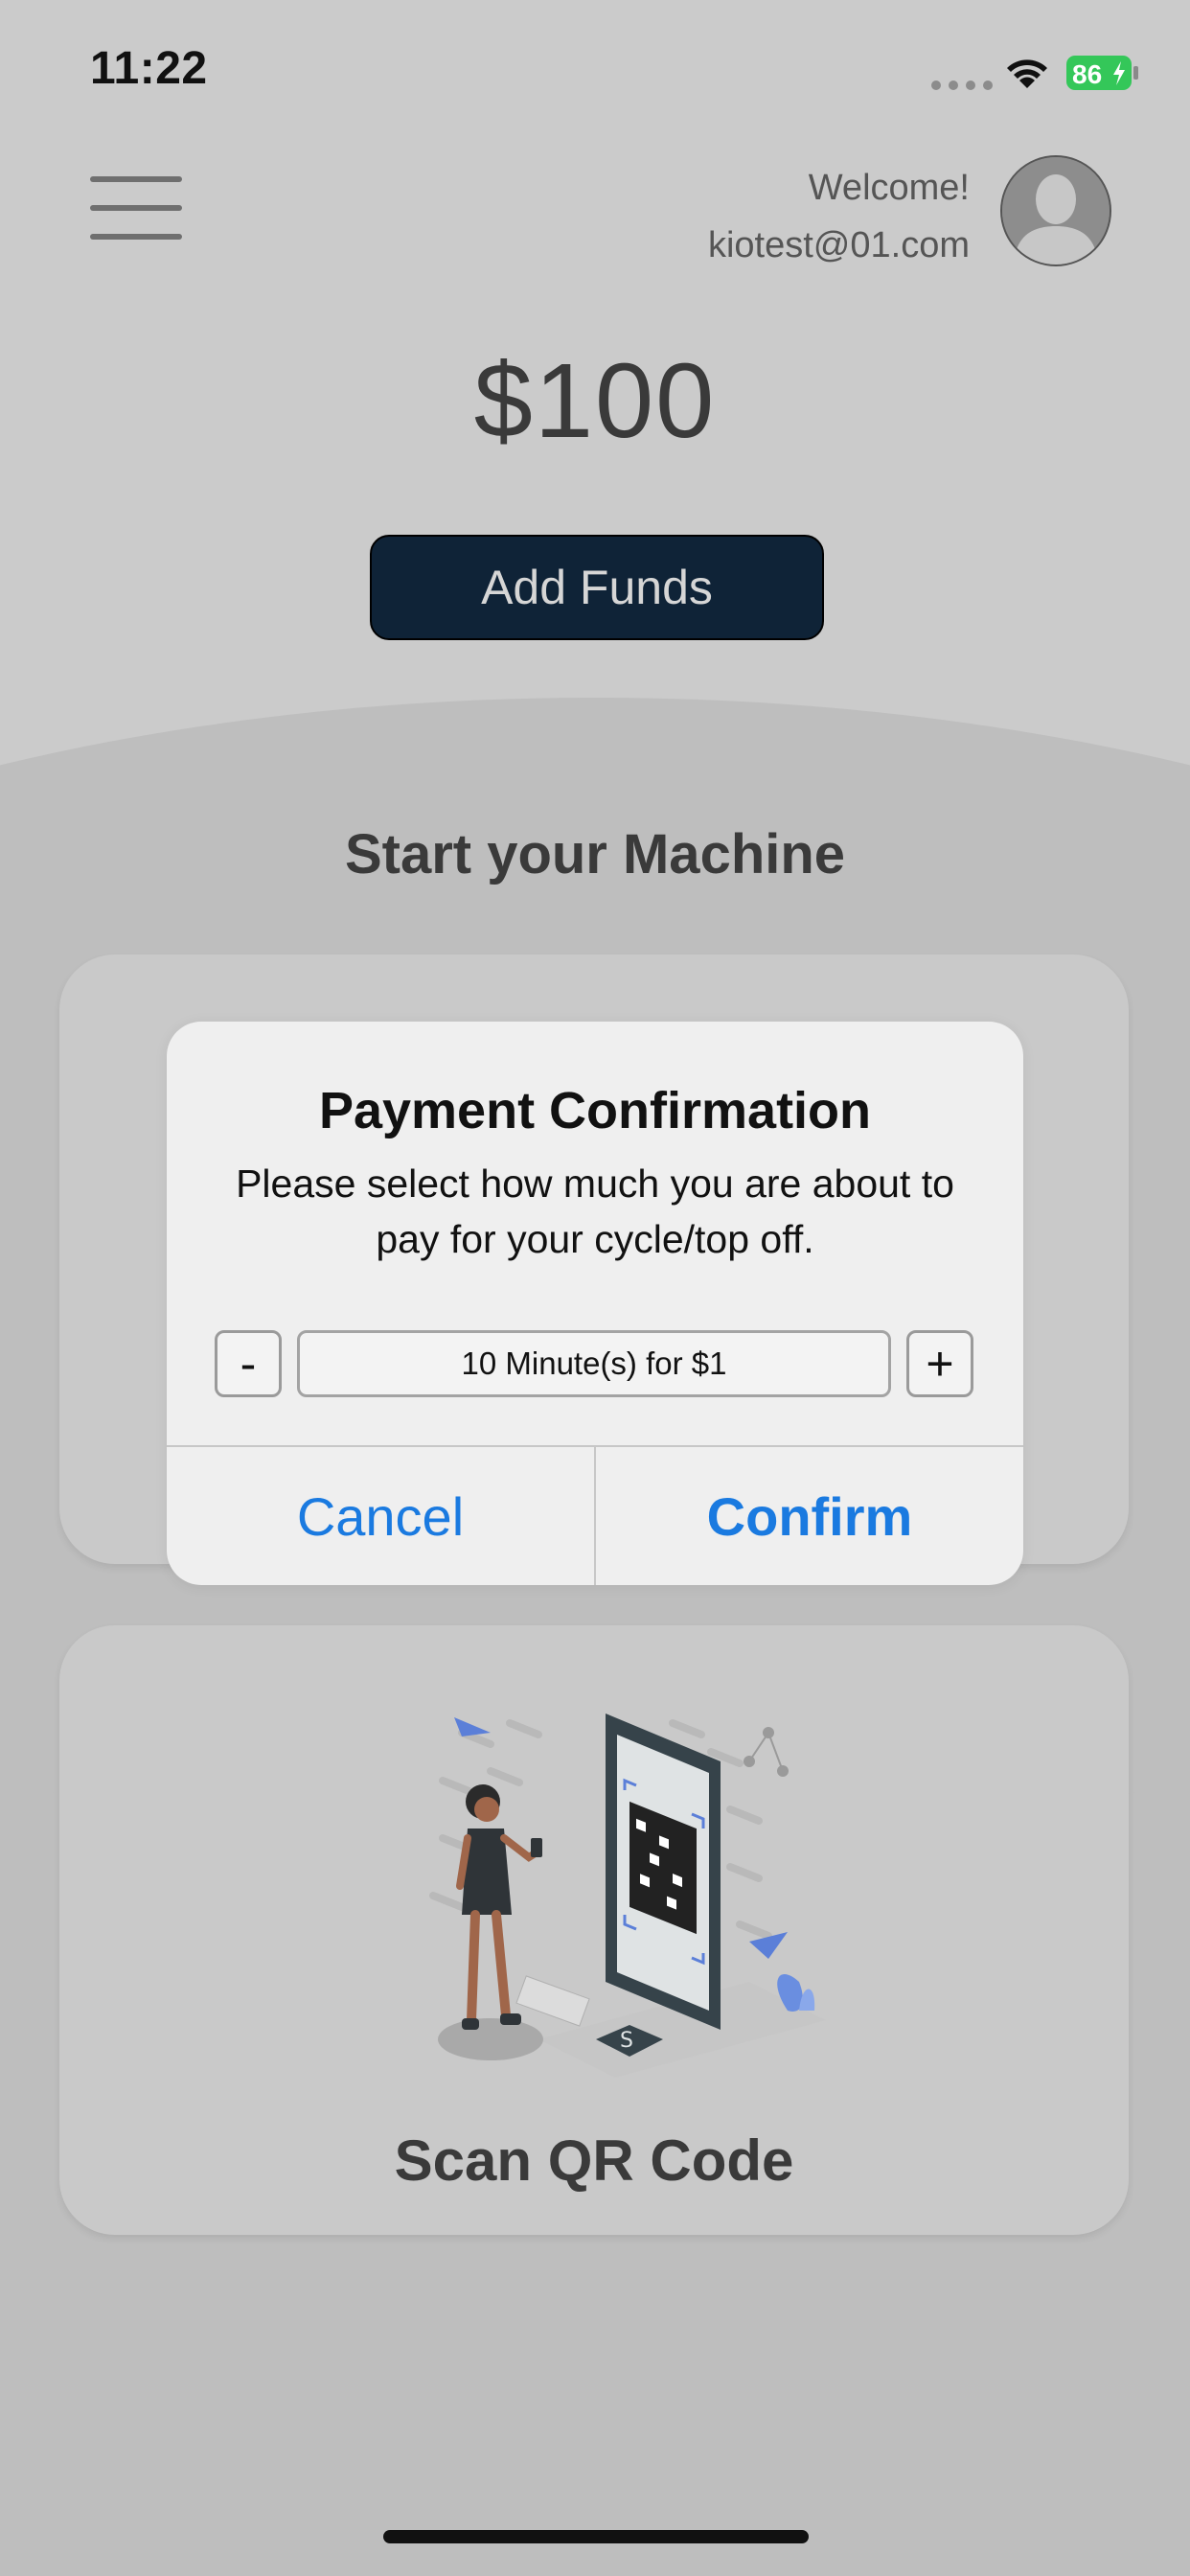 This screenshot has width=1190, height=2576. I want to click on battery-icon: 86, so click(1102, 73).